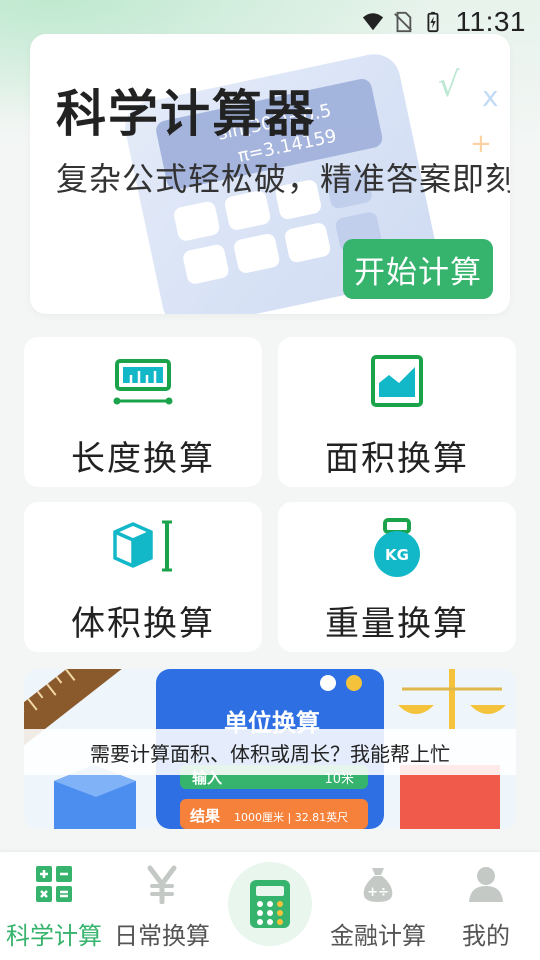 This screenshot has width=540, height=960. I want to click on no-sim-icon, so click(402, 22).